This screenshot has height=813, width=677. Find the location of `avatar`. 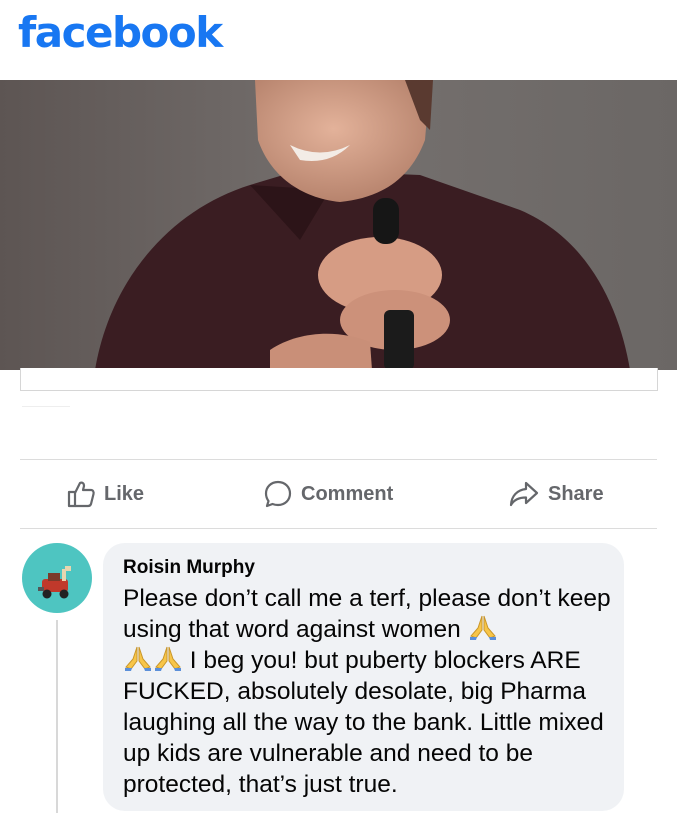

avatar is located at coordinates (57, 578).